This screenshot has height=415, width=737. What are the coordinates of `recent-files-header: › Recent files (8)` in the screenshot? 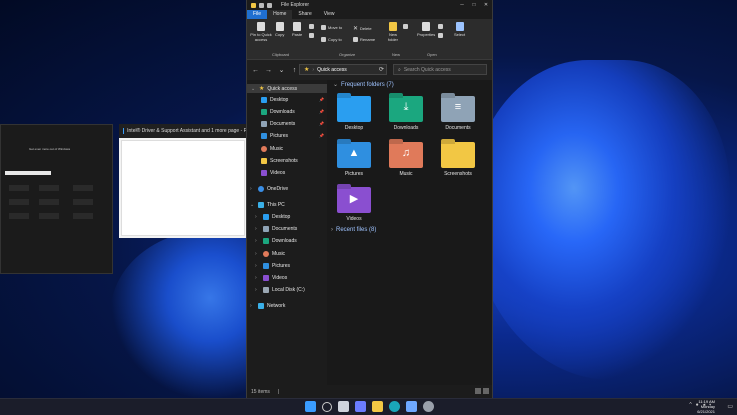 It's located at (353, 230).